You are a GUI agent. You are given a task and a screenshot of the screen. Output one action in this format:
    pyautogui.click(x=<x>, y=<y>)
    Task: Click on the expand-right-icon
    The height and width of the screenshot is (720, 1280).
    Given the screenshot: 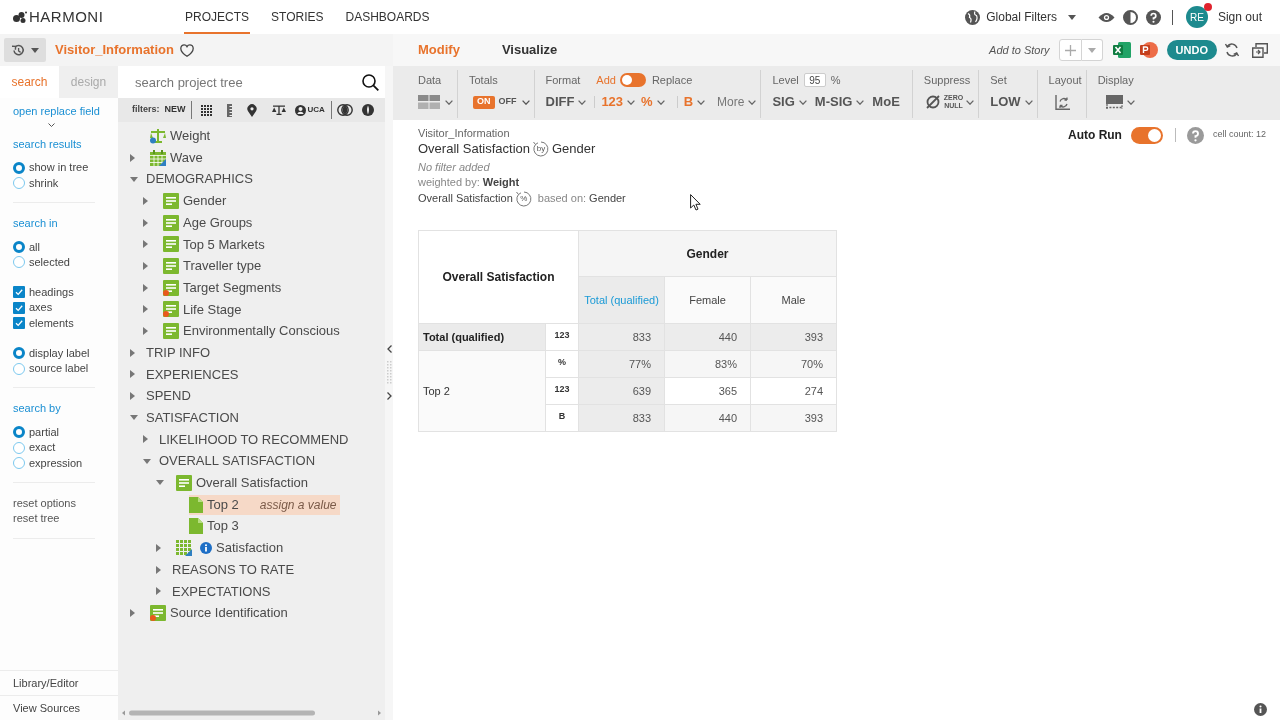 What is the action you would take?
    pyautogui.click(x=389, y=396)
    